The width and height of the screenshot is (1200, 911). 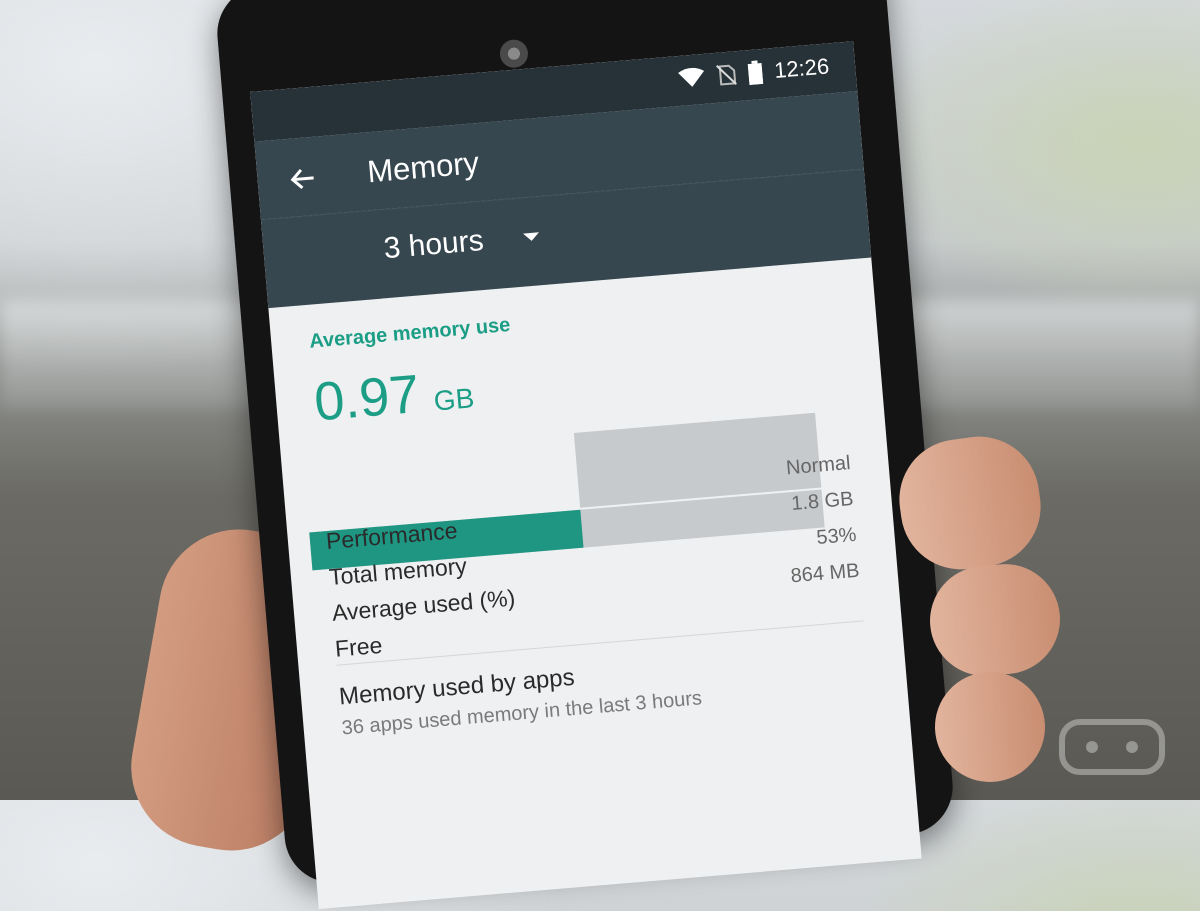 I want to click on duration-dropdown: 3 hours, so click(x=461, y=242).